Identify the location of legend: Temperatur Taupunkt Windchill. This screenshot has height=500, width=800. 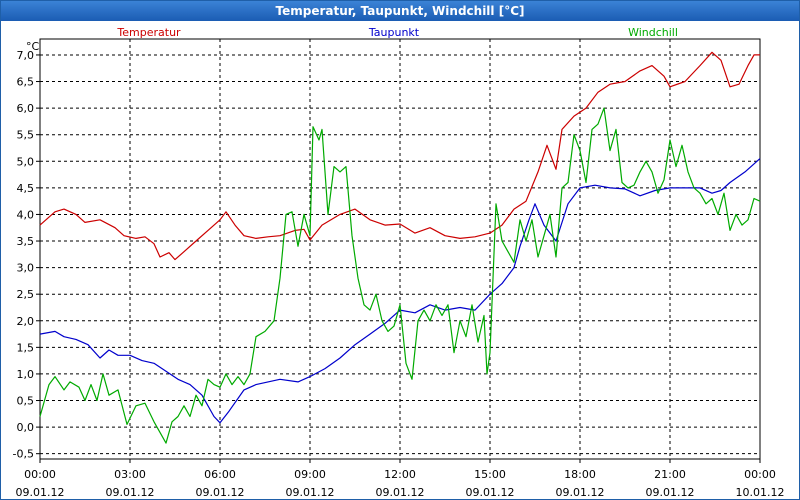
(397, 32).